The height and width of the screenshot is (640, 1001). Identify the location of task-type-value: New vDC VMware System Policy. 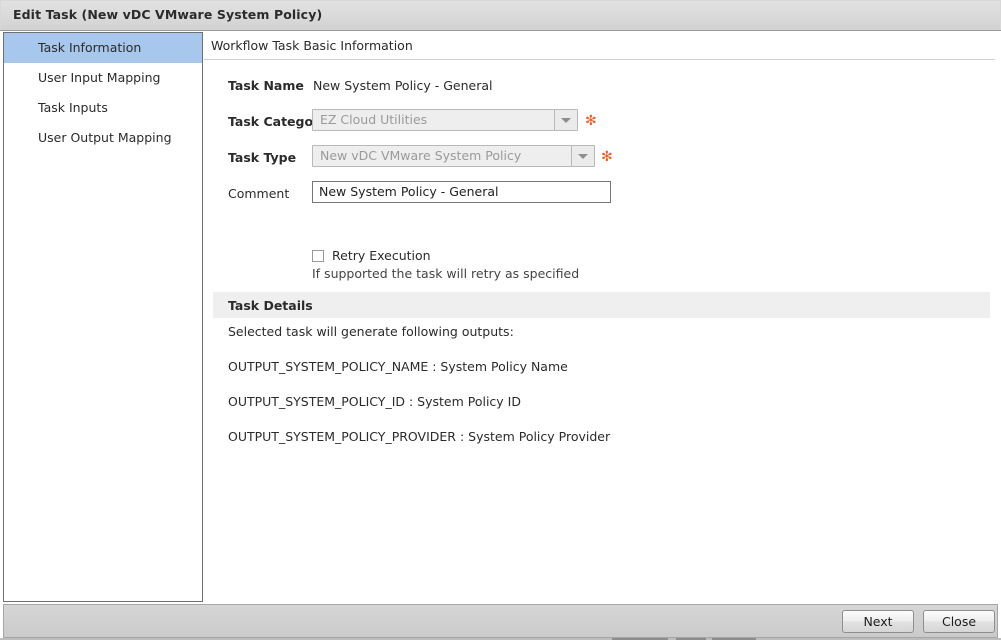
(421, 155).